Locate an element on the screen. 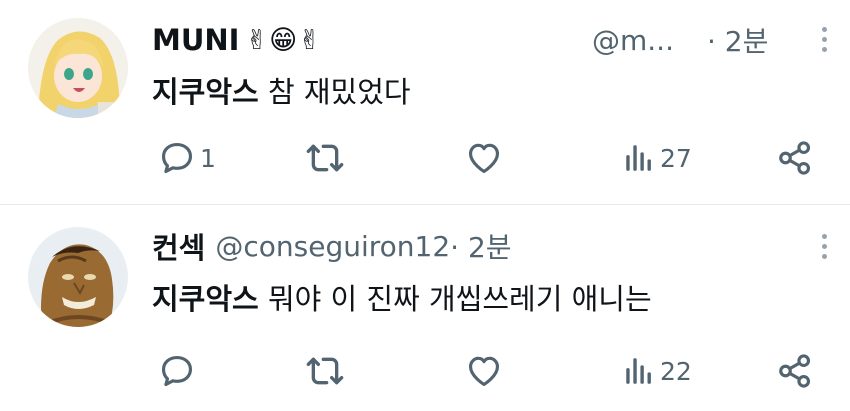 This screenshot has height=411, width=850. tweet-header: 컨섹 @conseguiron12 · 2분 is located at coordinates (332, 246).